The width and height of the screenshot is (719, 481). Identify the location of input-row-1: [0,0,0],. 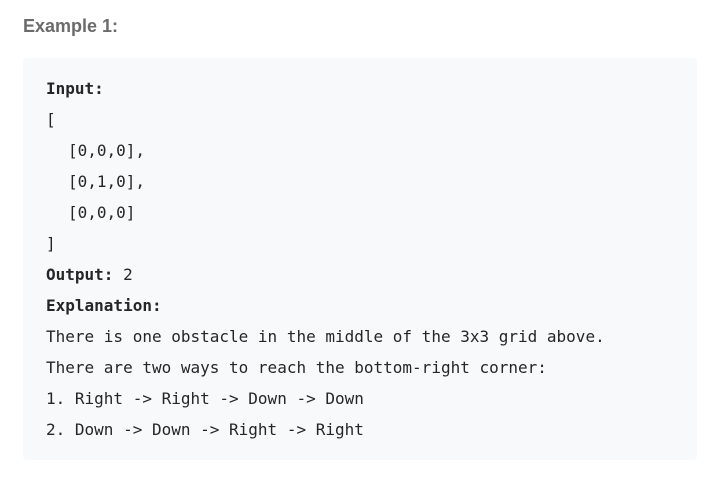
(107, 150).